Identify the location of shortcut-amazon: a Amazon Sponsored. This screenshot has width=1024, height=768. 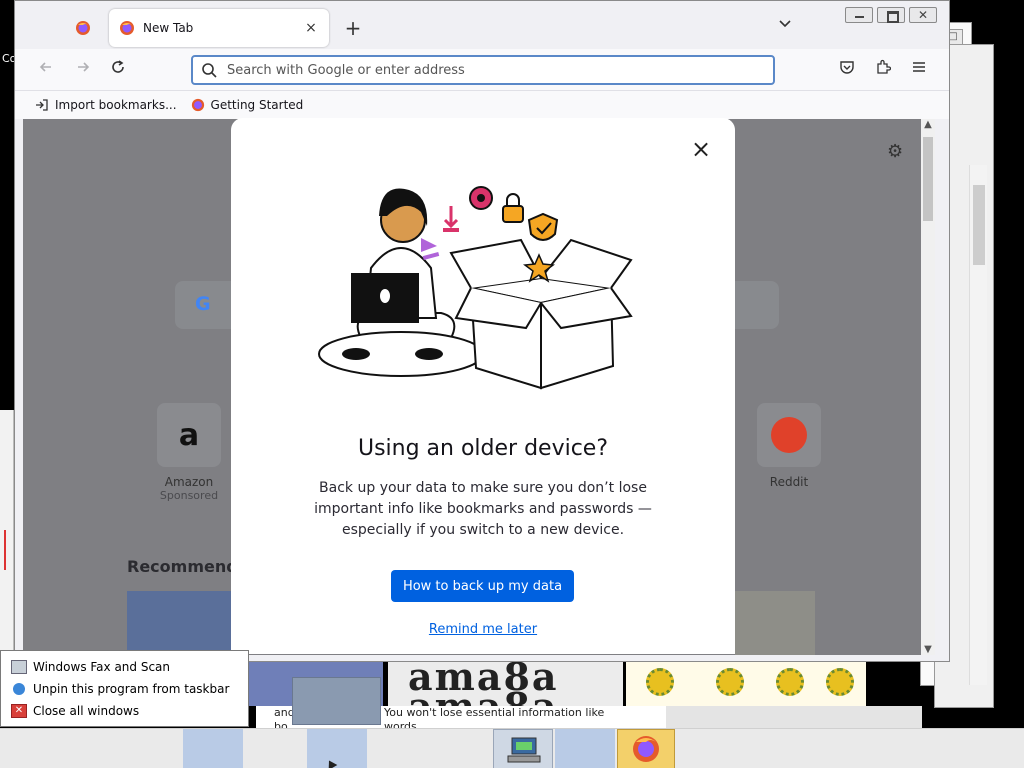
(189, 452).